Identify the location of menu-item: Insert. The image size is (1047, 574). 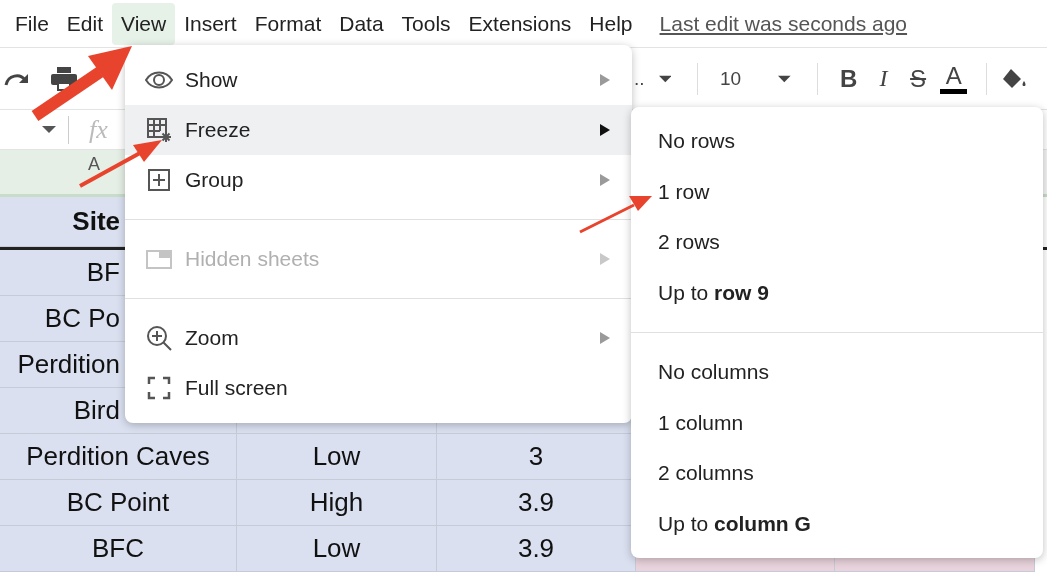
(210, 23).